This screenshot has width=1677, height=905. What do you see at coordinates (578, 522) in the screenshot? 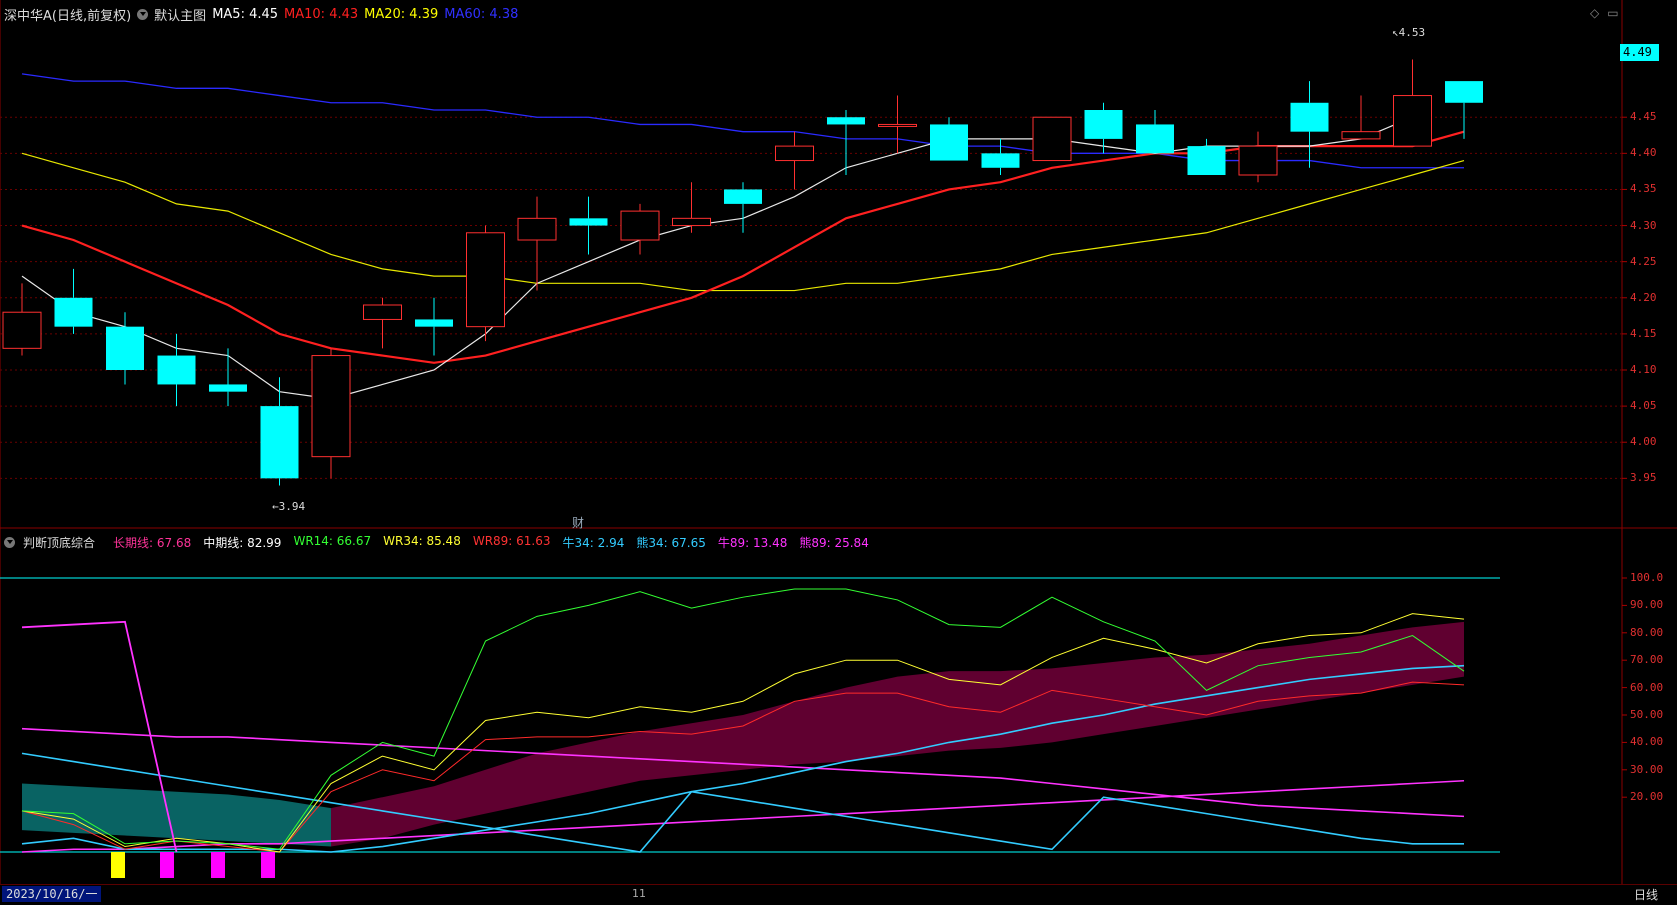
I see `finance-marker: 财` at bounding box center [578, 522].